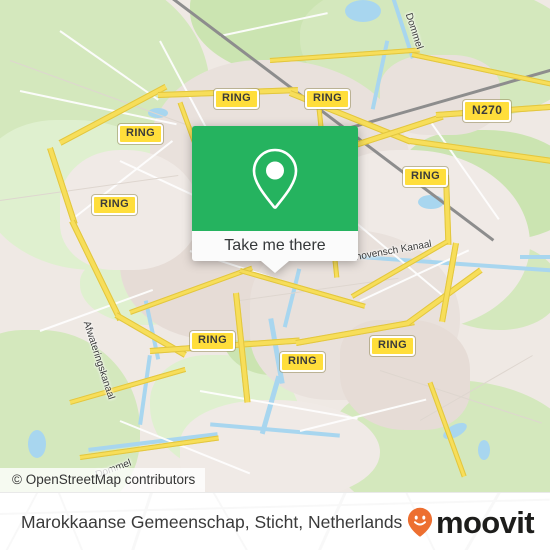 Image resolution: width=550 pixels, height=550 pixels. I want to click on map-attribution: © OpenStreetMap contributors, so click(103, 480).